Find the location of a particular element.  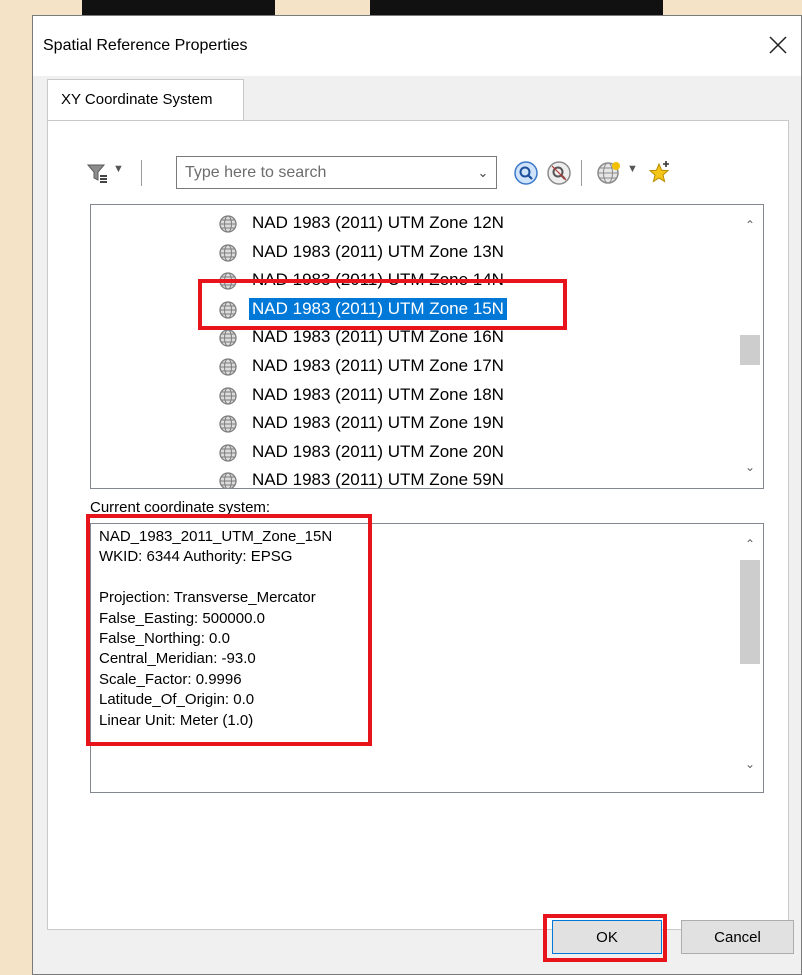

details-scroll-down-icon: ⌄ is located at coordinates (750, 764).